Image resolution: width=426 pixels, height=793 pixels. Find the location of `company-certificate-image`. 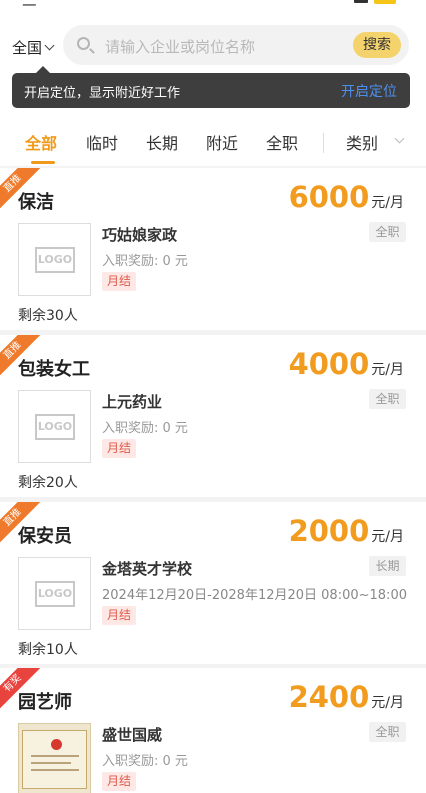

company-certificate-image is located at coordinates (54, 758).